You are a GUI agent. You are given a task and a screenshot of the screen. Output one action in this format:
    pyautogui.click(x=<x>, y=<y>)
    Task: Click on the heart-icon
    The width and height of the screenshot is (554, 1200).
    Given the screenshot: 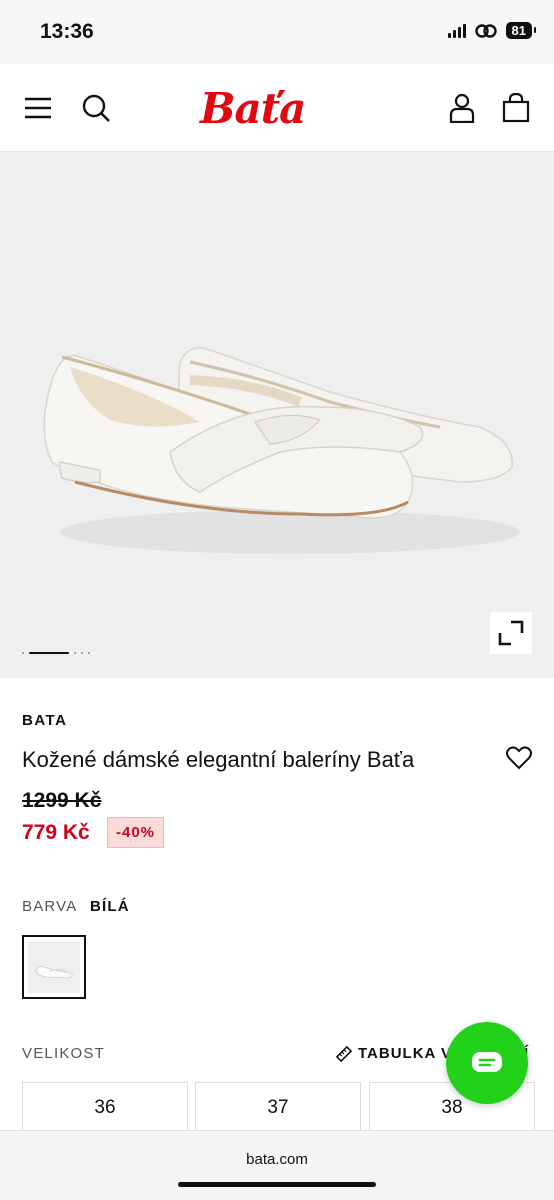 What is the action you would take?
    pyautogui.click(x=519, y=760)
    